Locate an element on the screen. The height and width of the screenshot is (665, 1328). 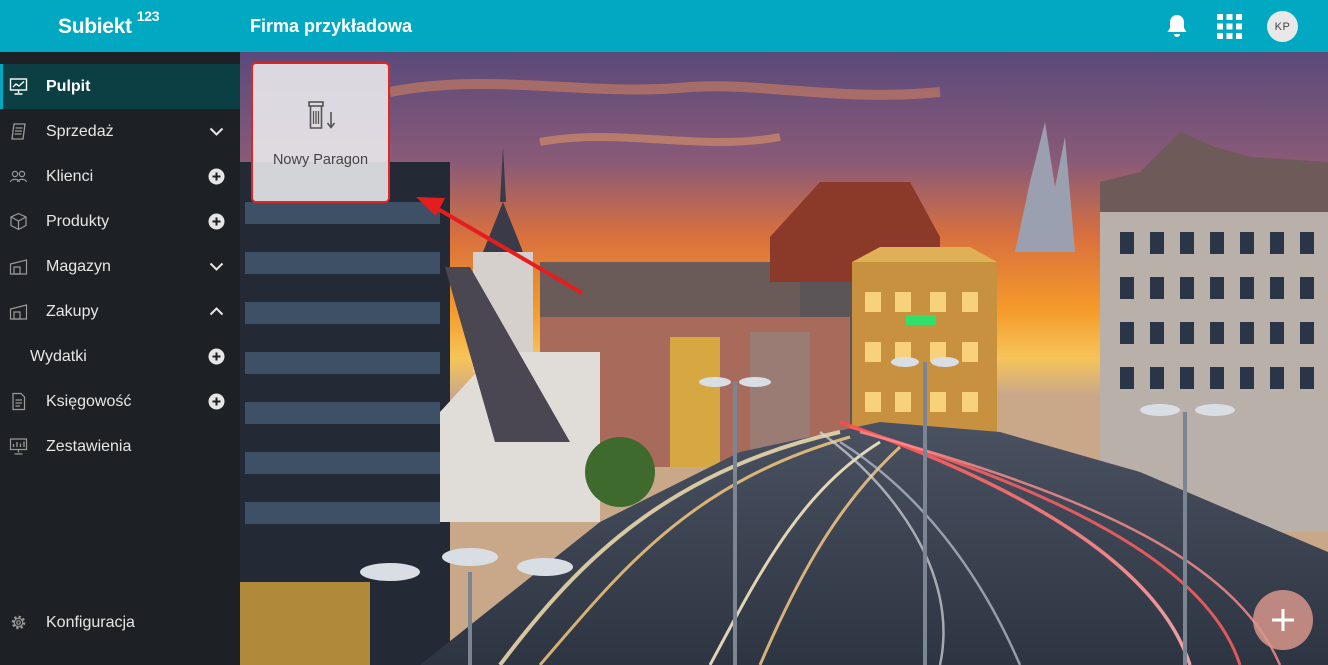
app-logo: Subiekt 123 is located at coordinates (109, 23).